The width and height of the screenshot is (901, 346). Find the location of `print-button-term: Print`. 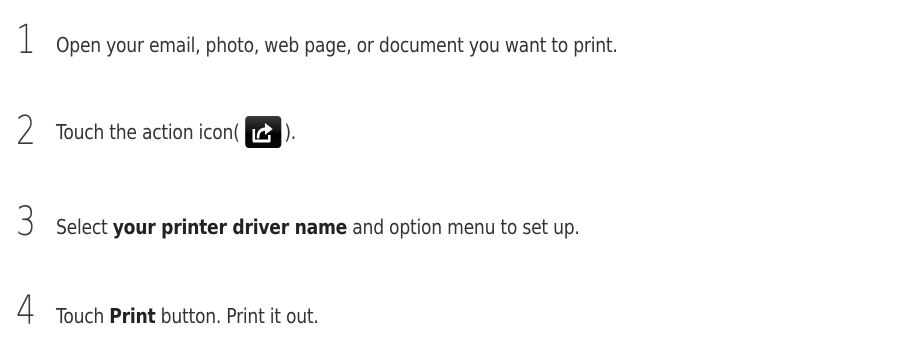

print-button-term: Print is located at coordinates (132, 316).